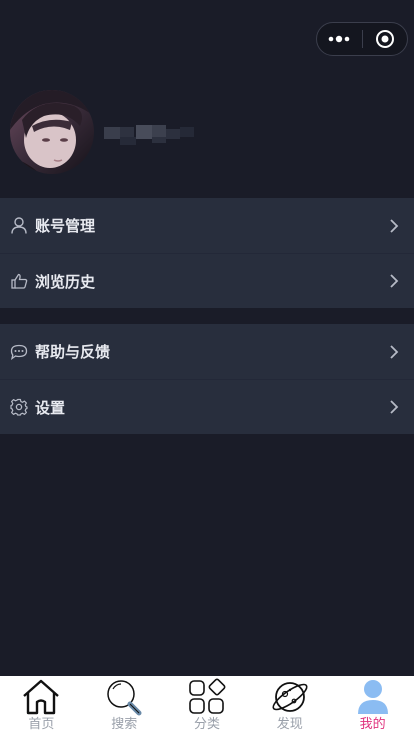 The height and width of the screenshot is (736, 414). I want to click on menu-group-support: 帮助与反馈 设置, so click(207, 379).